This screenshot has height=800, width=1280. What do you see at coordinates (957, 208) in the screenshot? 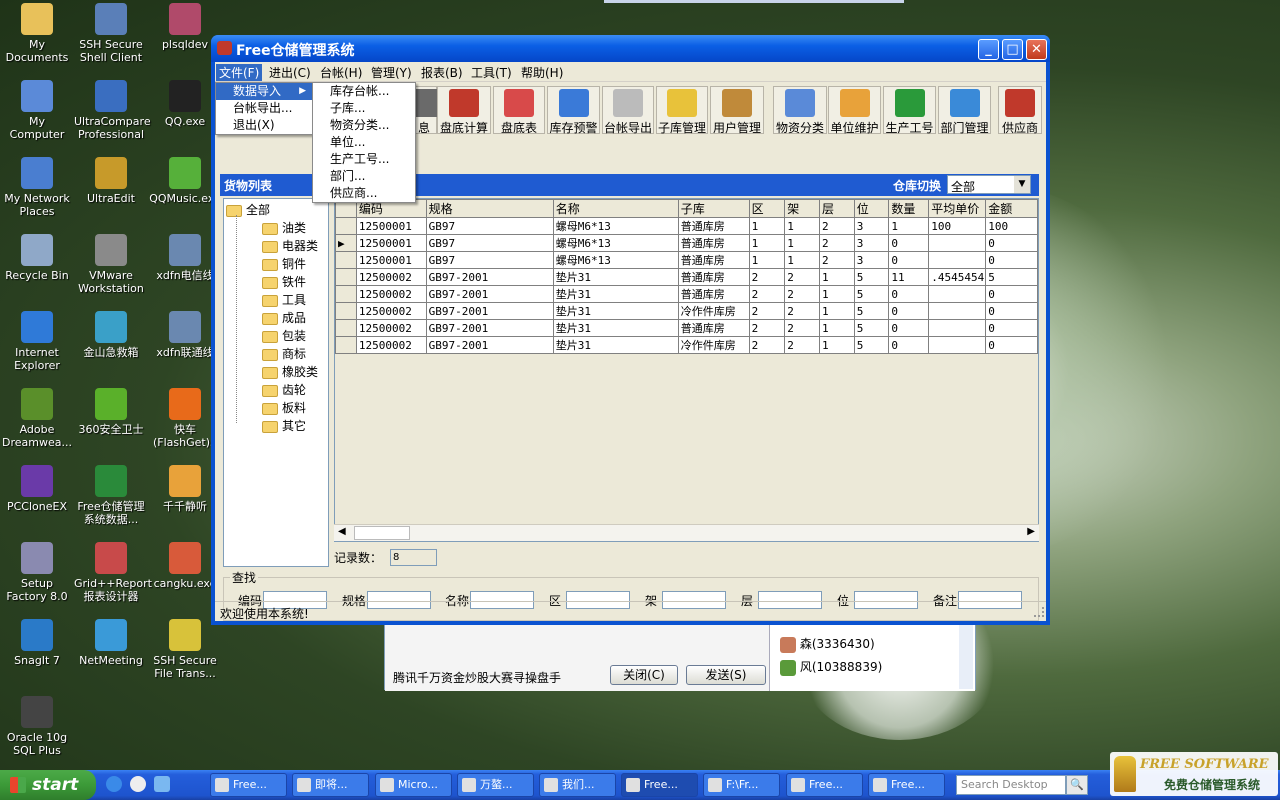
I see `column-header: 平均单价` at bounding box center [957, 208].